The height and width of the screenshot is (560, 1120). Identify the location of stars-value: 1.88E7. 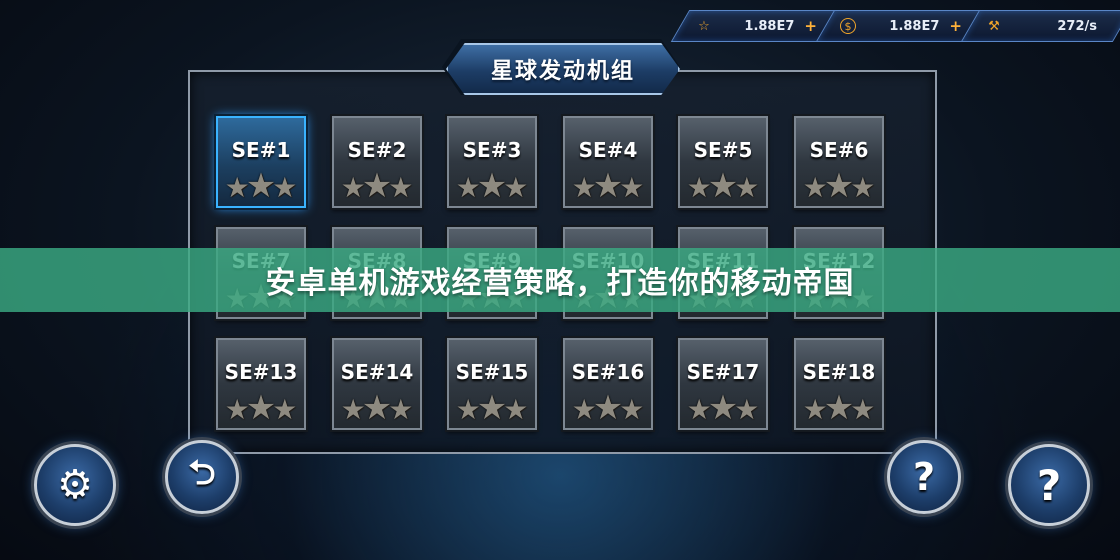
(769, 26).